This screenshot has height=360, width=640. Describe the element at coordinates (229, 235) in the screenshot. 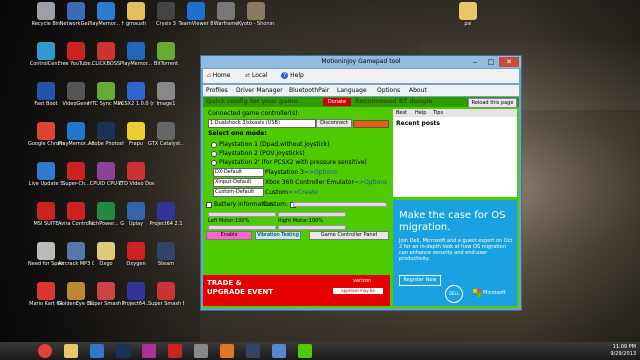

I see `enable-button: Enable` at that location.